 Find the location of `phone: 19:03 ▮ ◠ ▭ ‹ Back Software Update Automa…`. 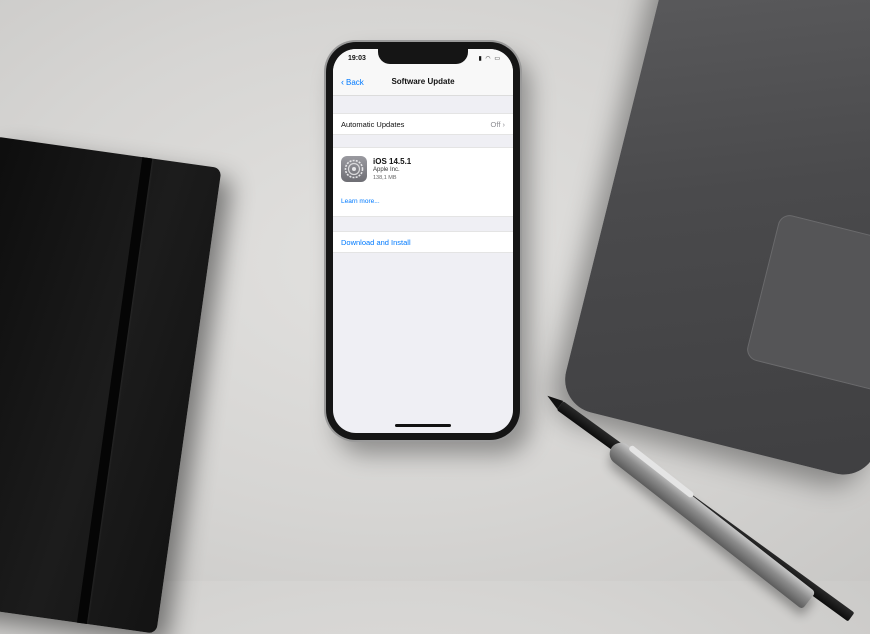

phone: 19:03 ▮ ◠ ▭ ‹ Back Software Update Automa… is located at coordinates (423, 241).